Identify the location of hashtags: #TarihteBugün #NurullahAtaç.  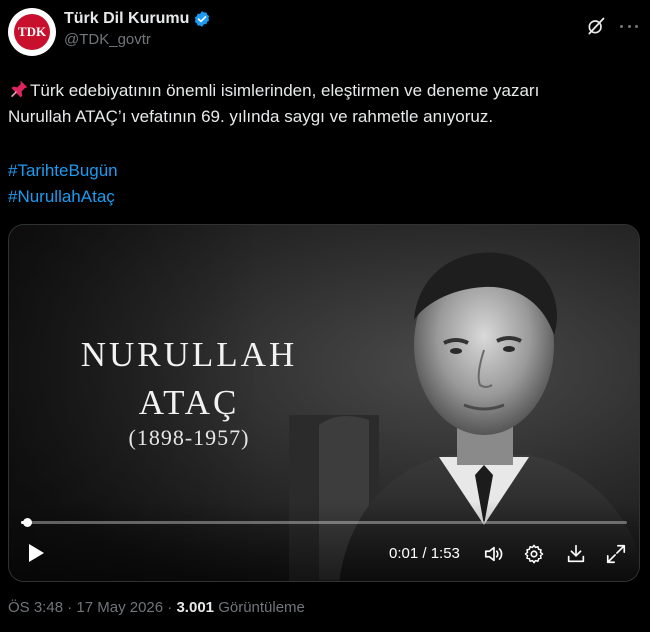
(63, 184).